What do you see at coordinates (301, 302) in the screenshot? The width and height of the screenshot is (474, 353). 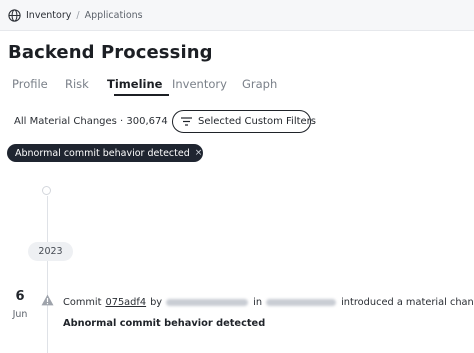 I see `redacted-repository` at bounding box center [301, 302].